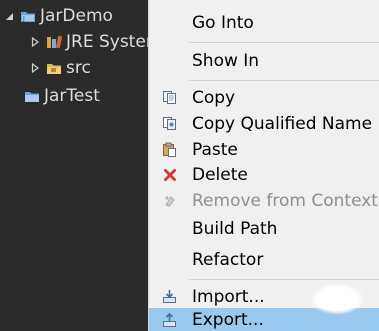 This screenshot has height=331, width=379. Describe the element at coordinates (23, 19) in the screenshot. I see `svg-text: J` at that location.